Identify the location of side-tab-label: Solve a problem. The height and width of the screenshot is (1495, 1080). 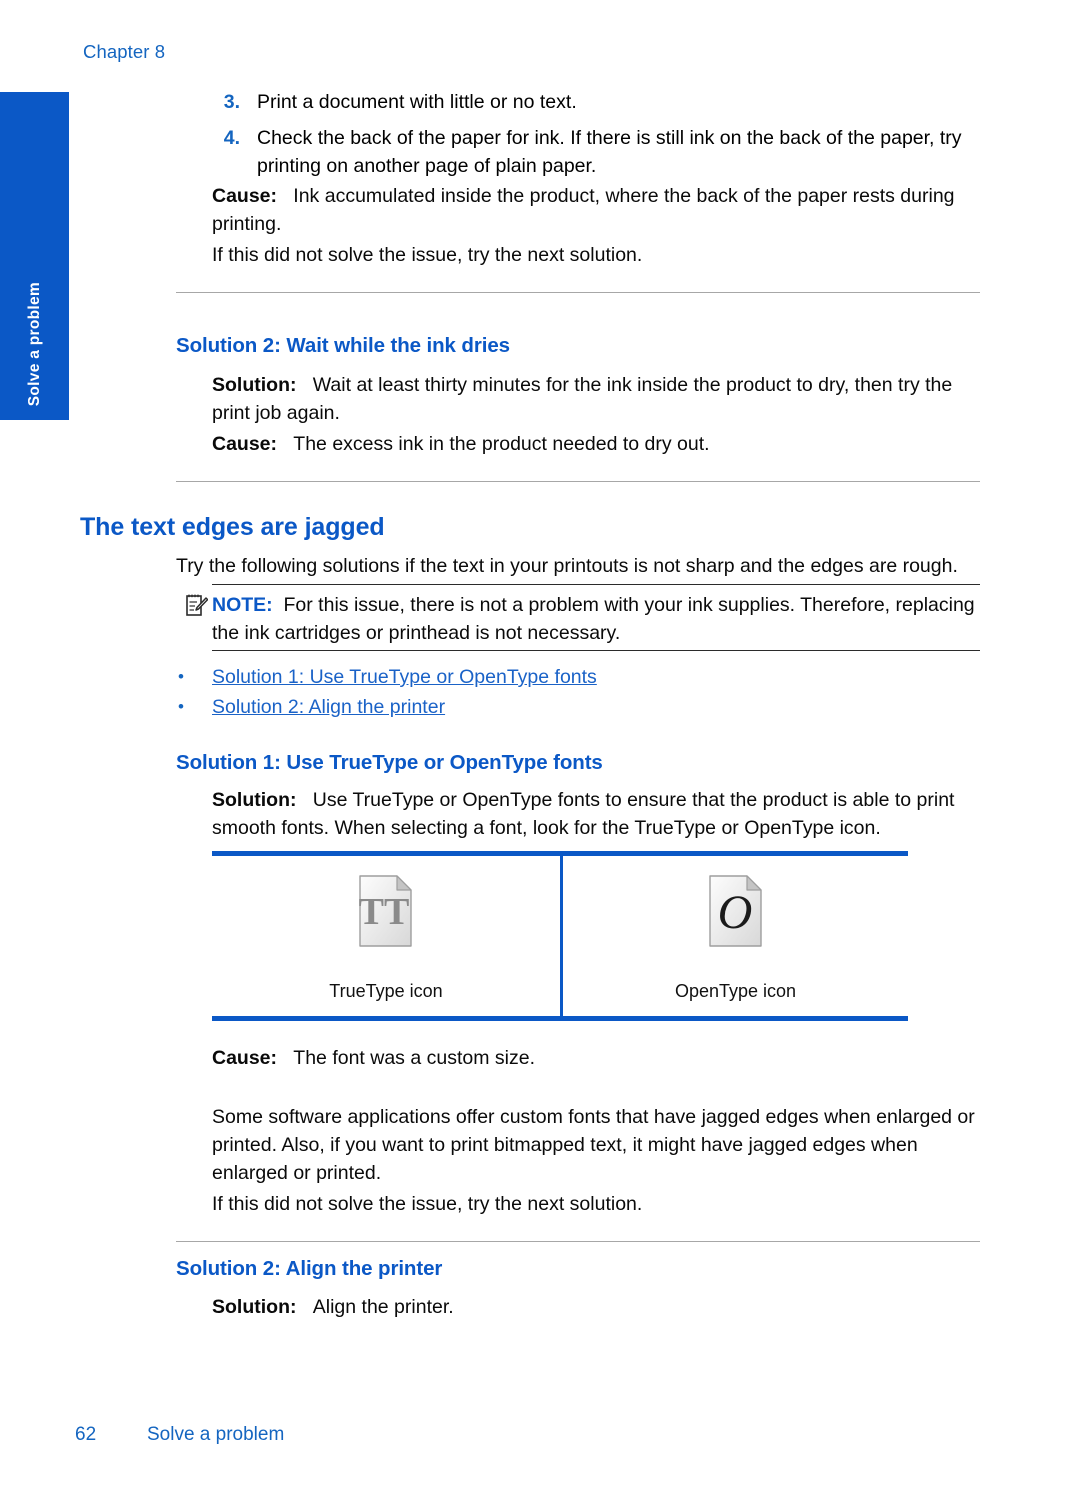
(34, 343).